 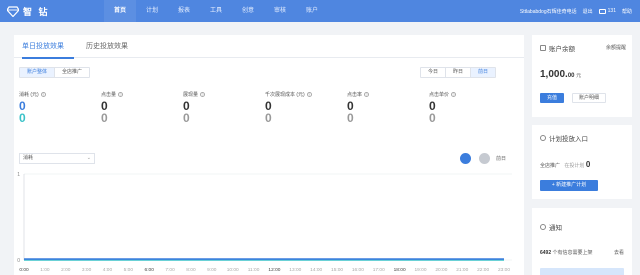 I want to click on metric-label: 点击单价, so click(x=439, y=95).